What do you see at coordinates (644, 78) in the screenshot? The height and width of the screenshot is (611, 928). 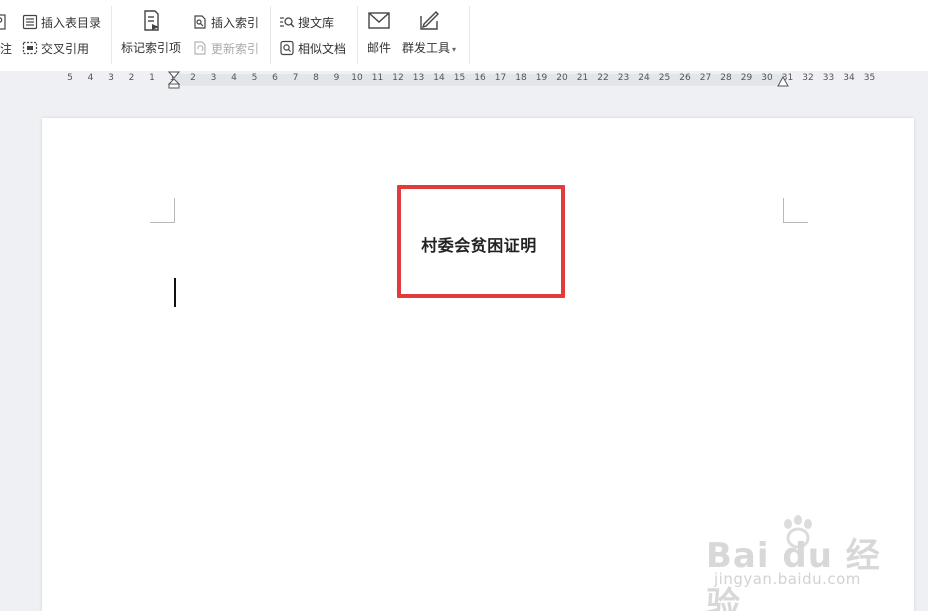 I see `ruler-tick-label: 24` at bounding box center [644, 78].